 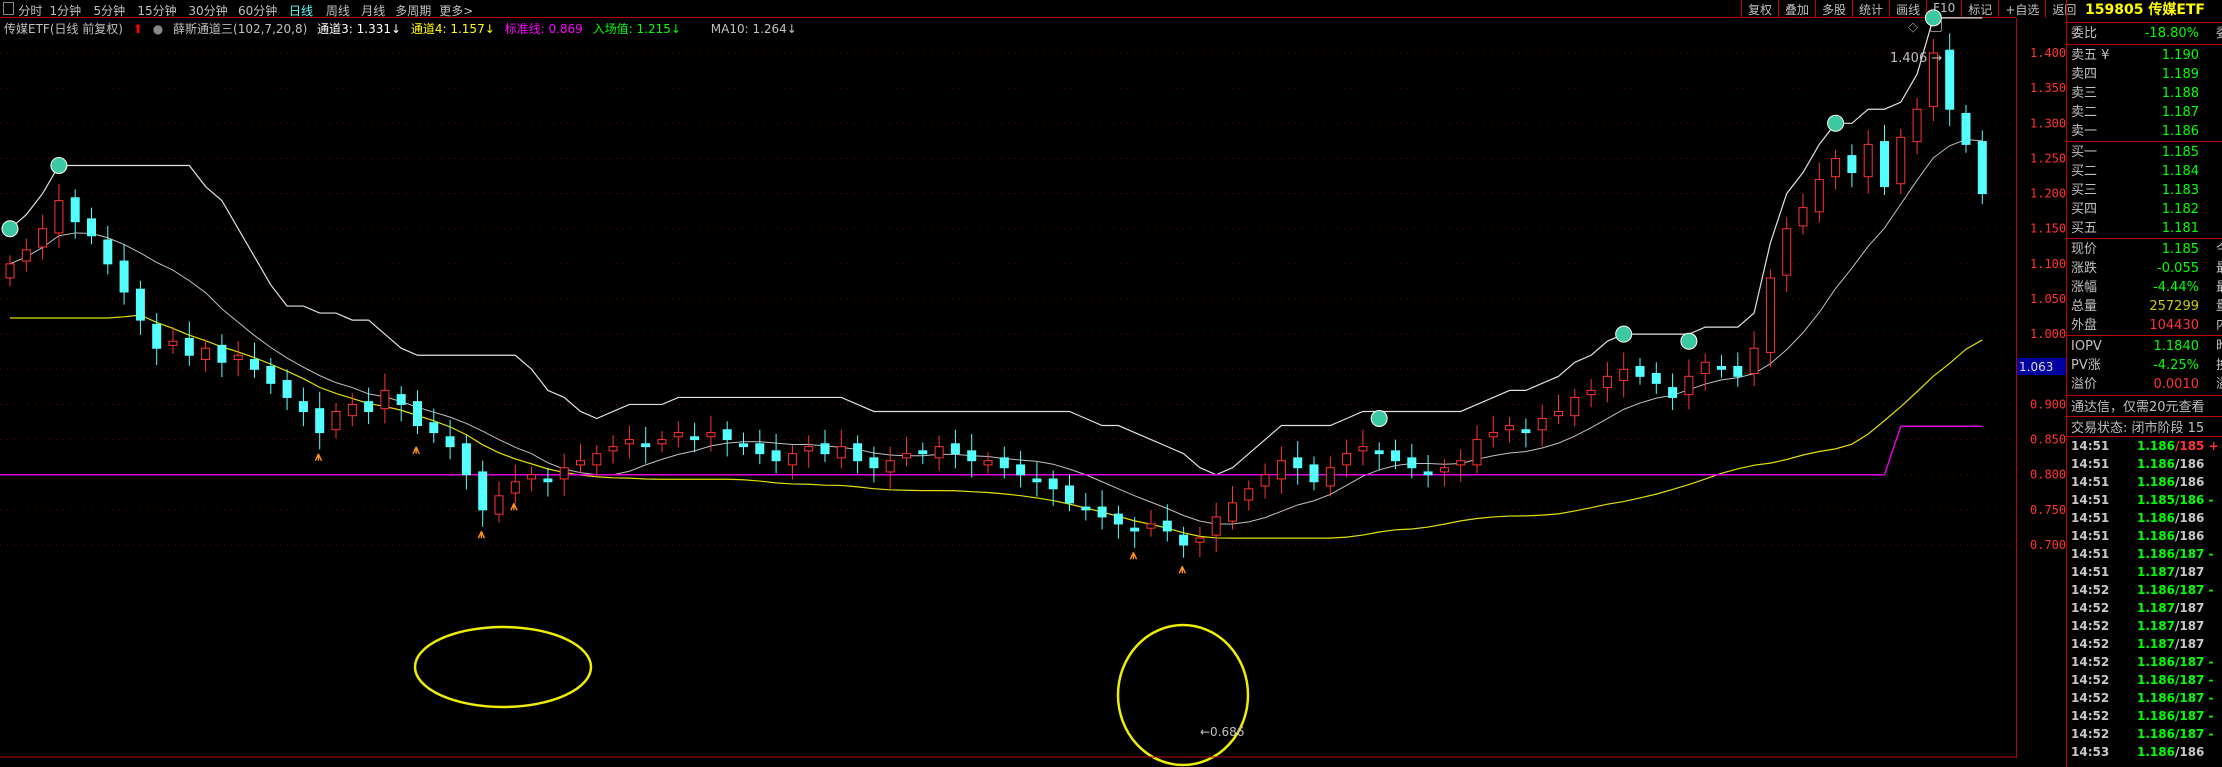 I want to click on tick-row: 14:51 1.186/186, so click(x=2146, y=518).